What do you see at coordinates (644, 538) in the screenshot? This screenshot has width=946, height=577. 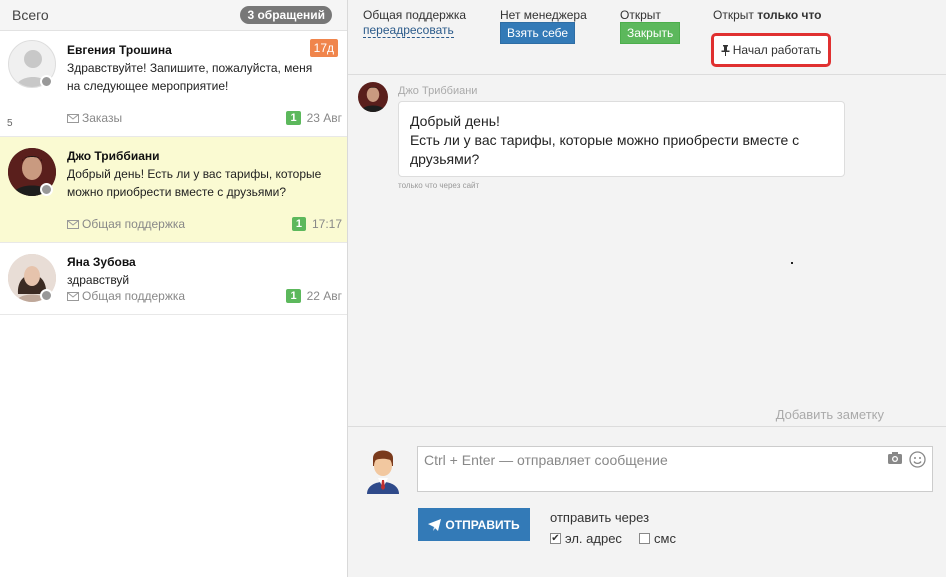 I see `checkbox-unchecked-icon` at bounding box center [644, 538].